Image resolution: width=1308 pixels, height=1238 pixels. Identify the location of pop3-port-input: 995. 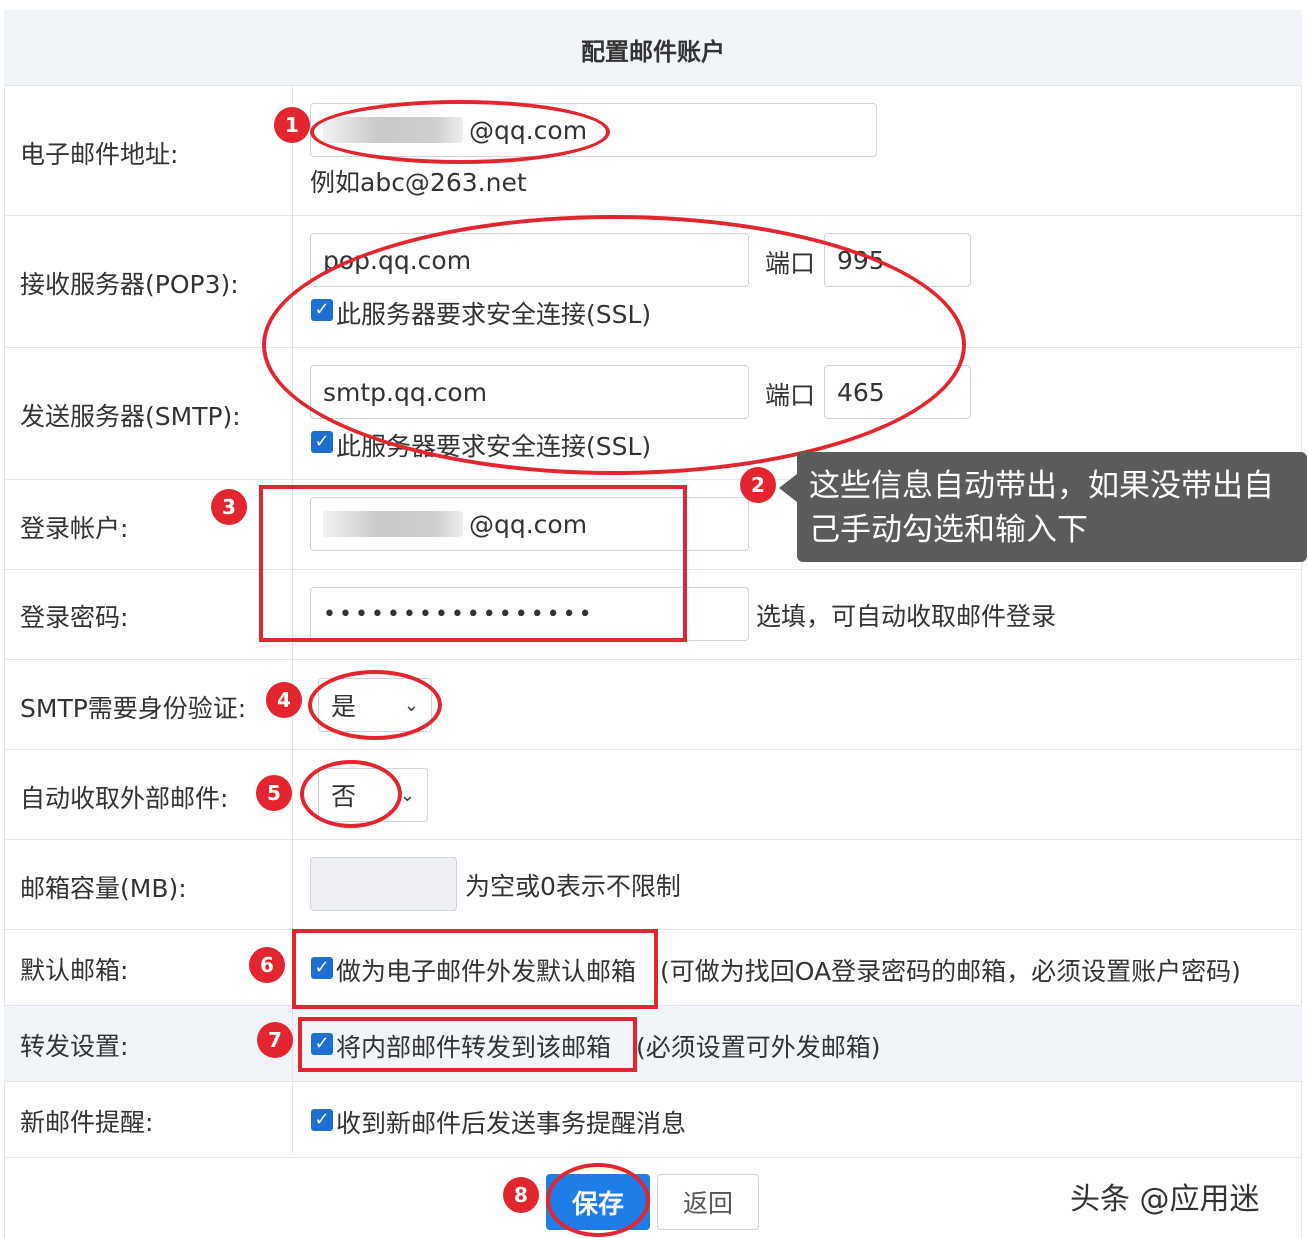
(897, 260).